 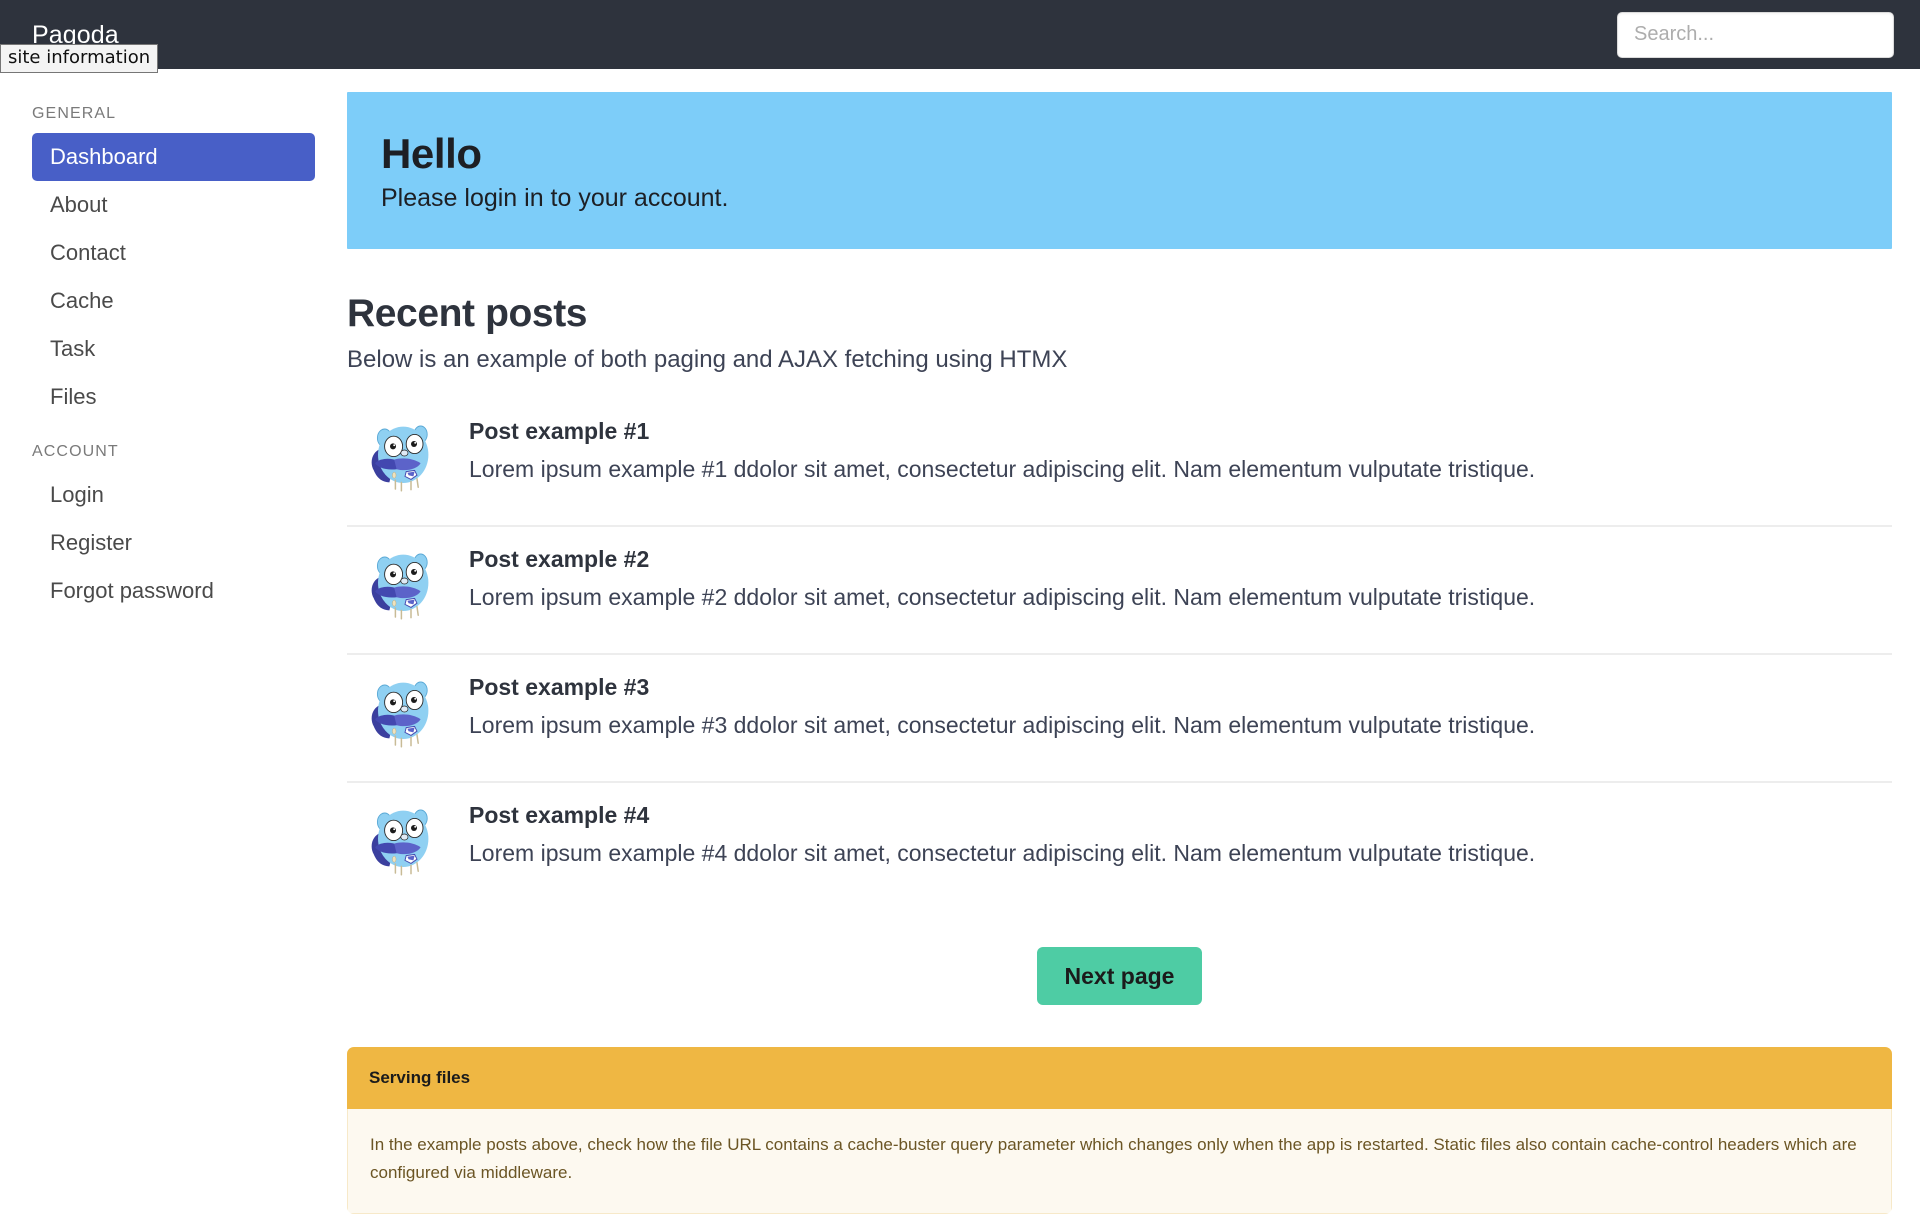 I want to click on list-item: Cache, so click(x=173, y=301).